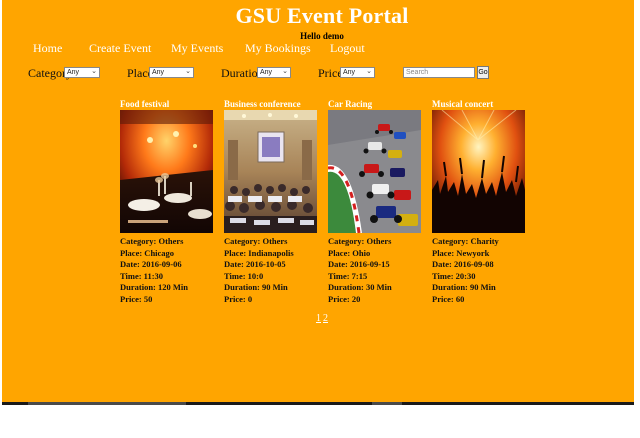  I want to click on duration-select: Any ⌄, so click(274, 72).